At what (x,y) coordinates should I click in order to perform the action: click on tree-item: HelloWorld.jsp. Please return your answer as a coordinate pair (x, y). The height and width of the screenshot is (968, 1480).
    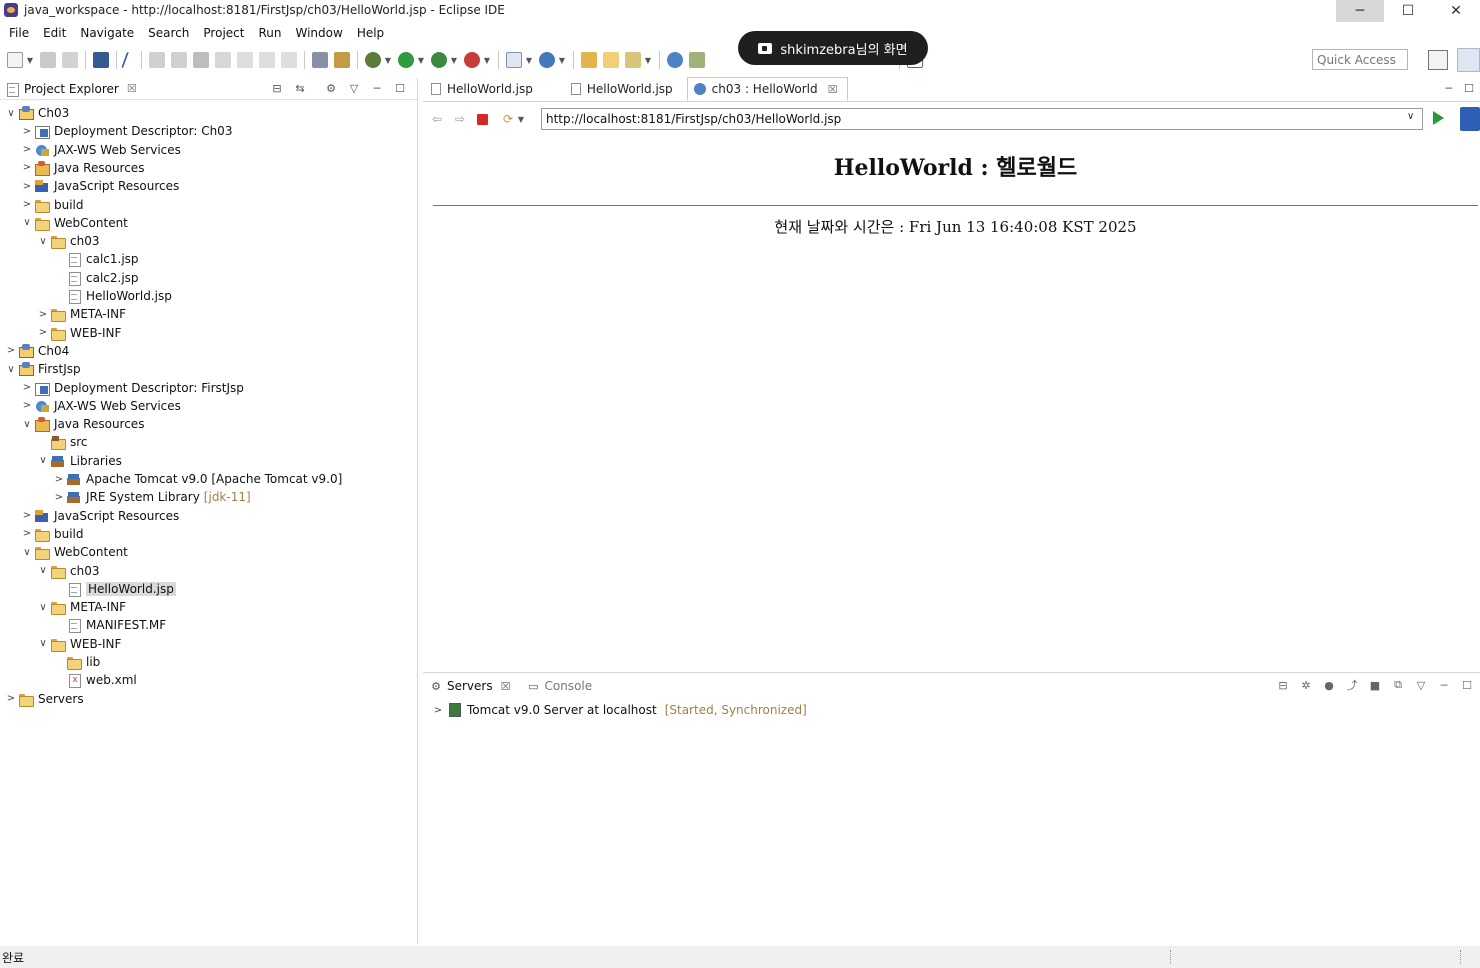
    Looking at the image, I should click on (112, 296).